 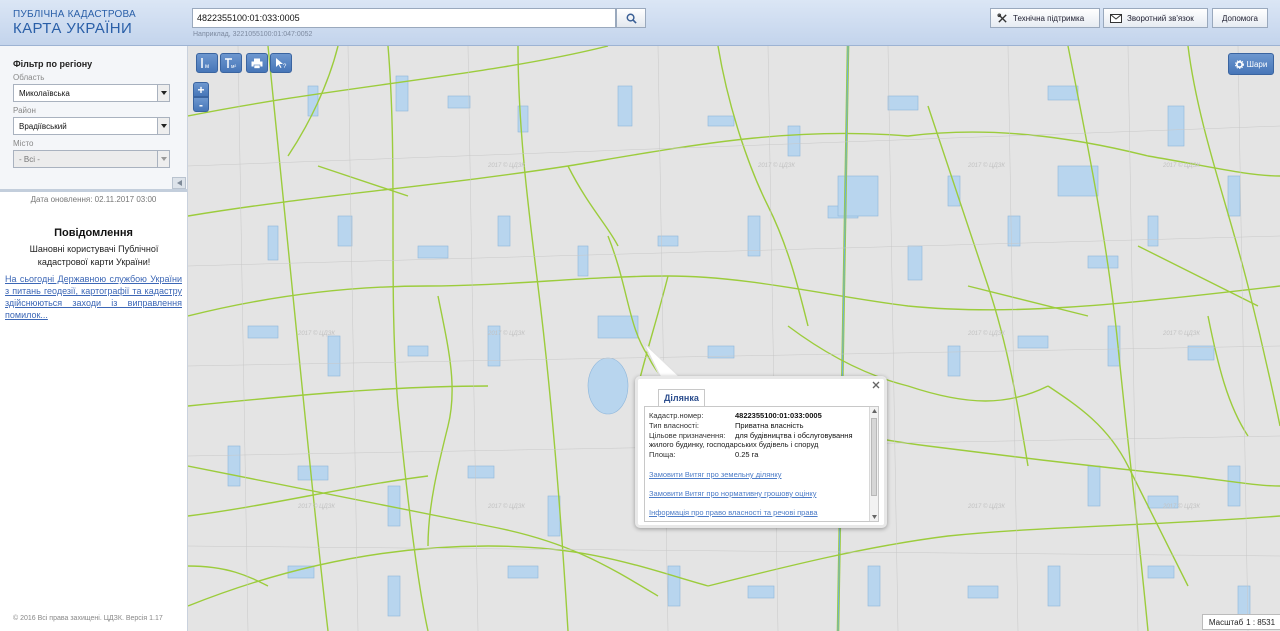 What do you see at coordinates (91, 159) in the screenshot?
I see `misto-select: - Всі -` at bounding box center [91, 159].